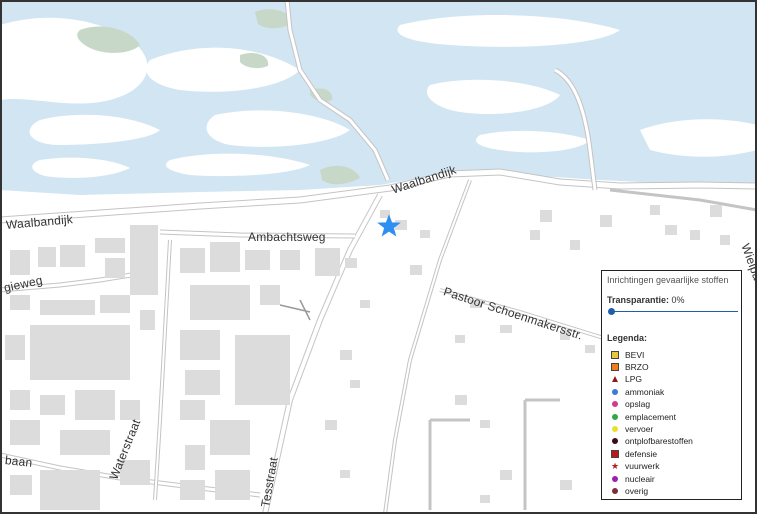 Image resolution: width=757 pixels, height=514 pixels. Describe the element at coordinates (651, 416) in the screenshot. I see `legend-item-label: emplacement` at that location.